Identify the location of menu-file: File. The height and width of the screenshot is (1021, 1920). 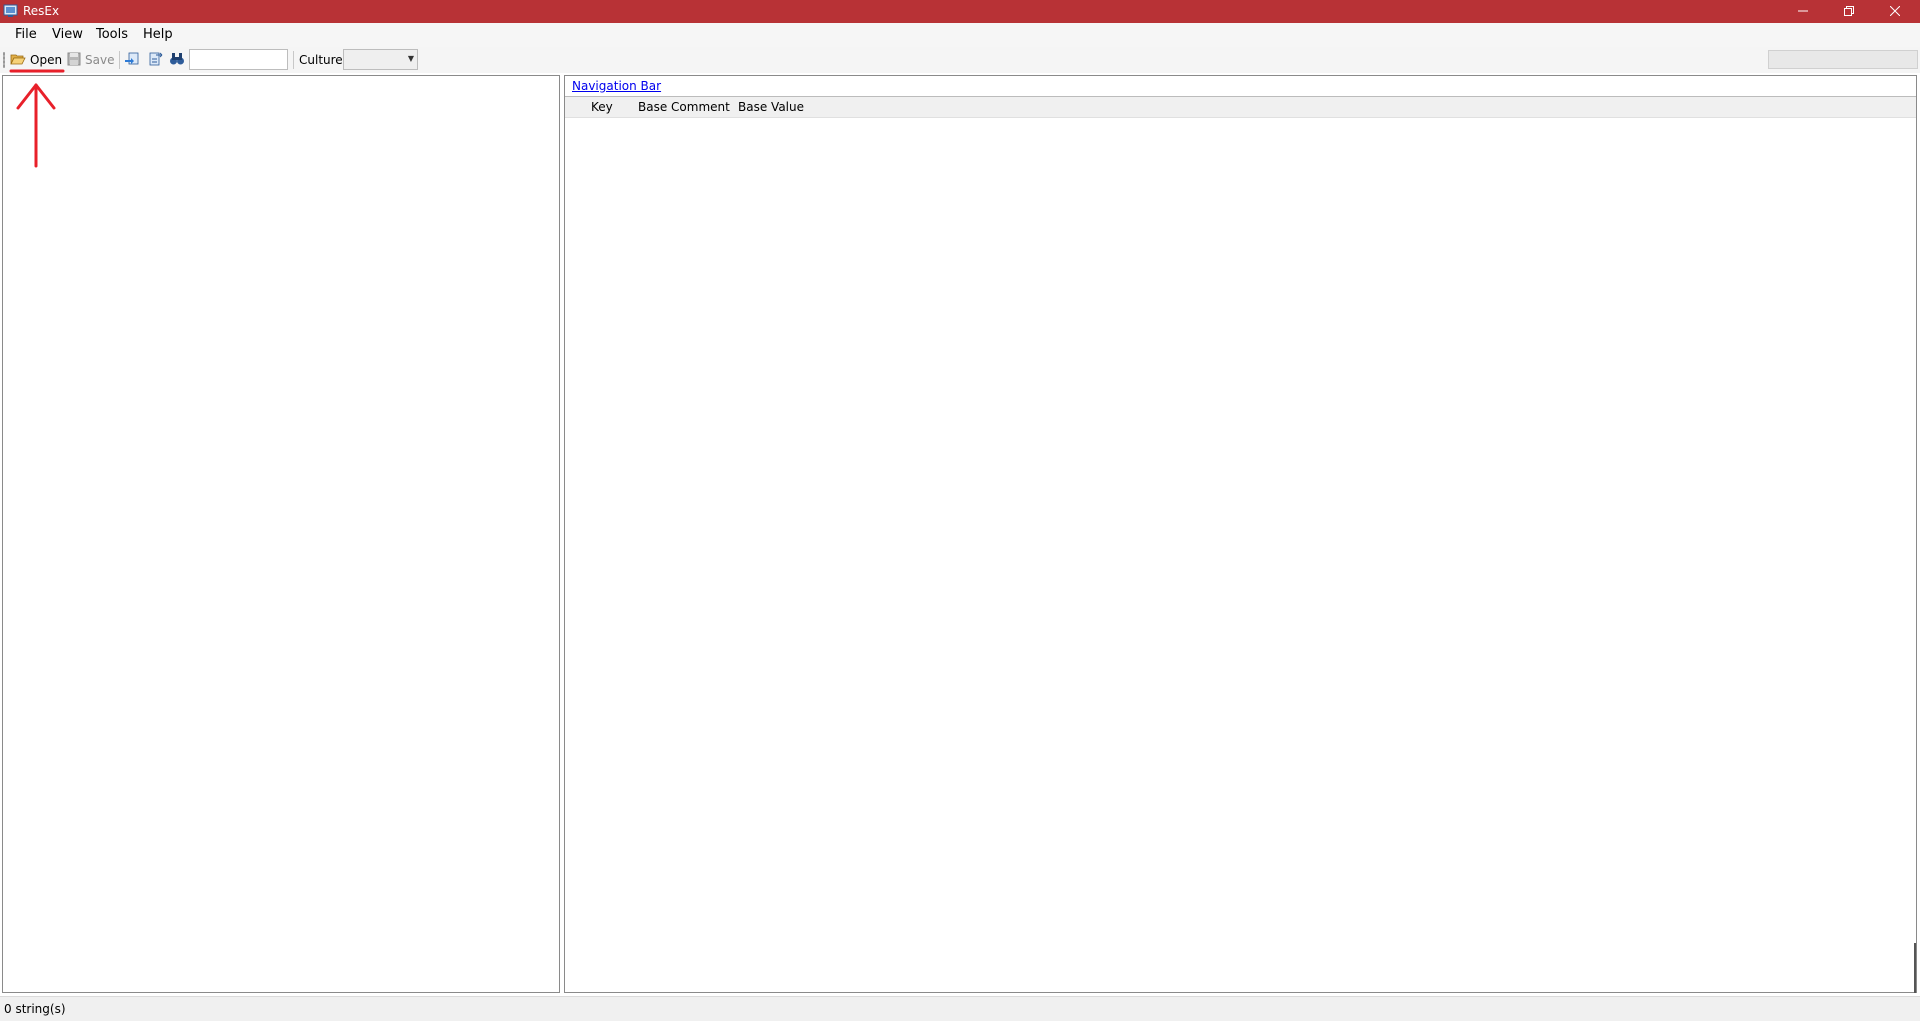
(26, 34).